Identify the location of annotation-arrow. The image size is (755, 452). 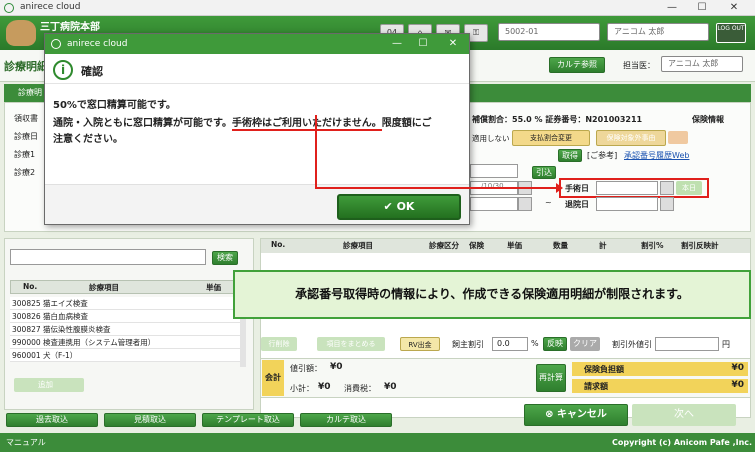
(439, 154).